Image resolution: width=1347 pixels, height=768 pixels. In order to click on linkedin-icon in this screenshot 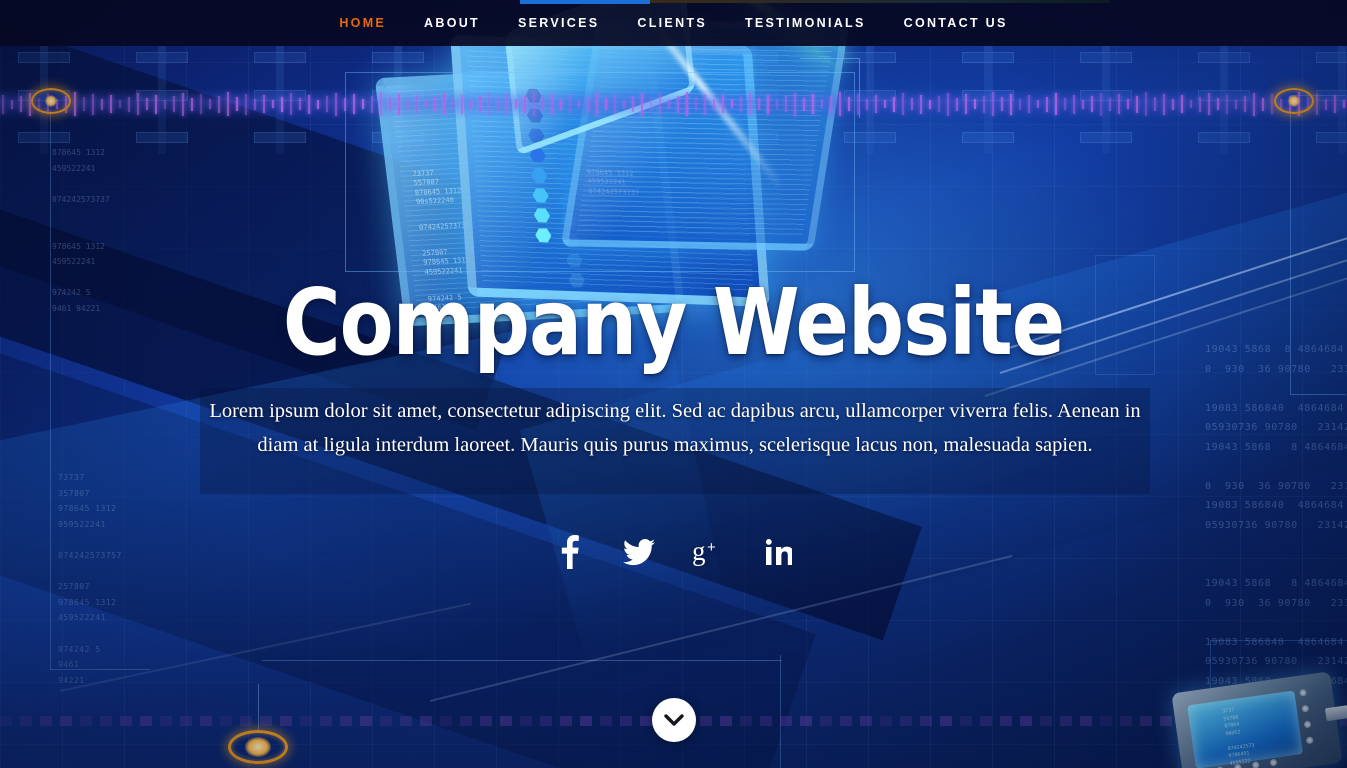, I will do `click(778, 552)`.